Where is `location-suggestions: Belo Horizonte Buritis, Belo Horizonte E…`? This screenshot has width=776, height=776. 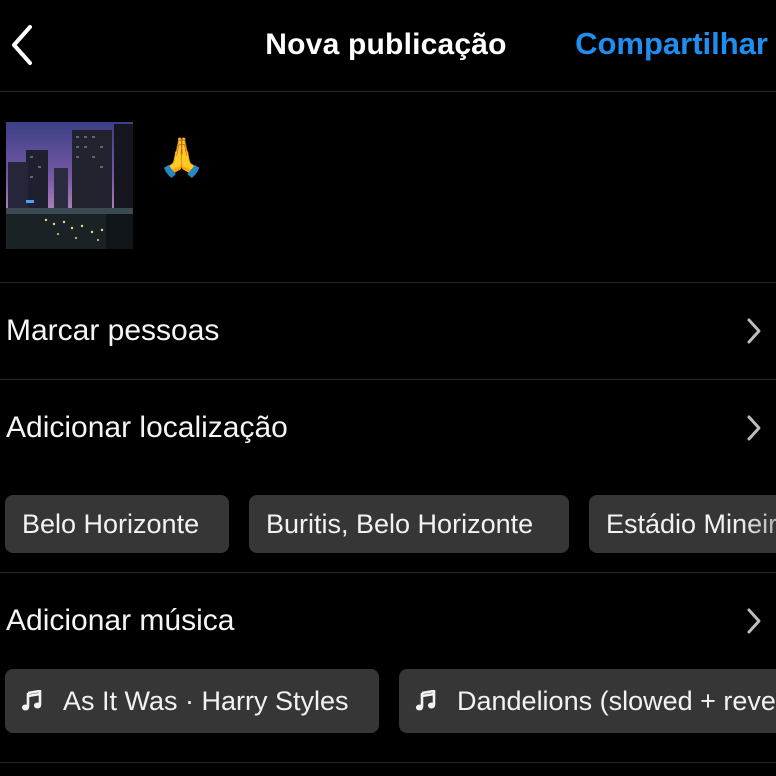
location-suggestions: Belo Horizonte Buritis, Belo Horizonte E… is located at coordinates (388, 524).